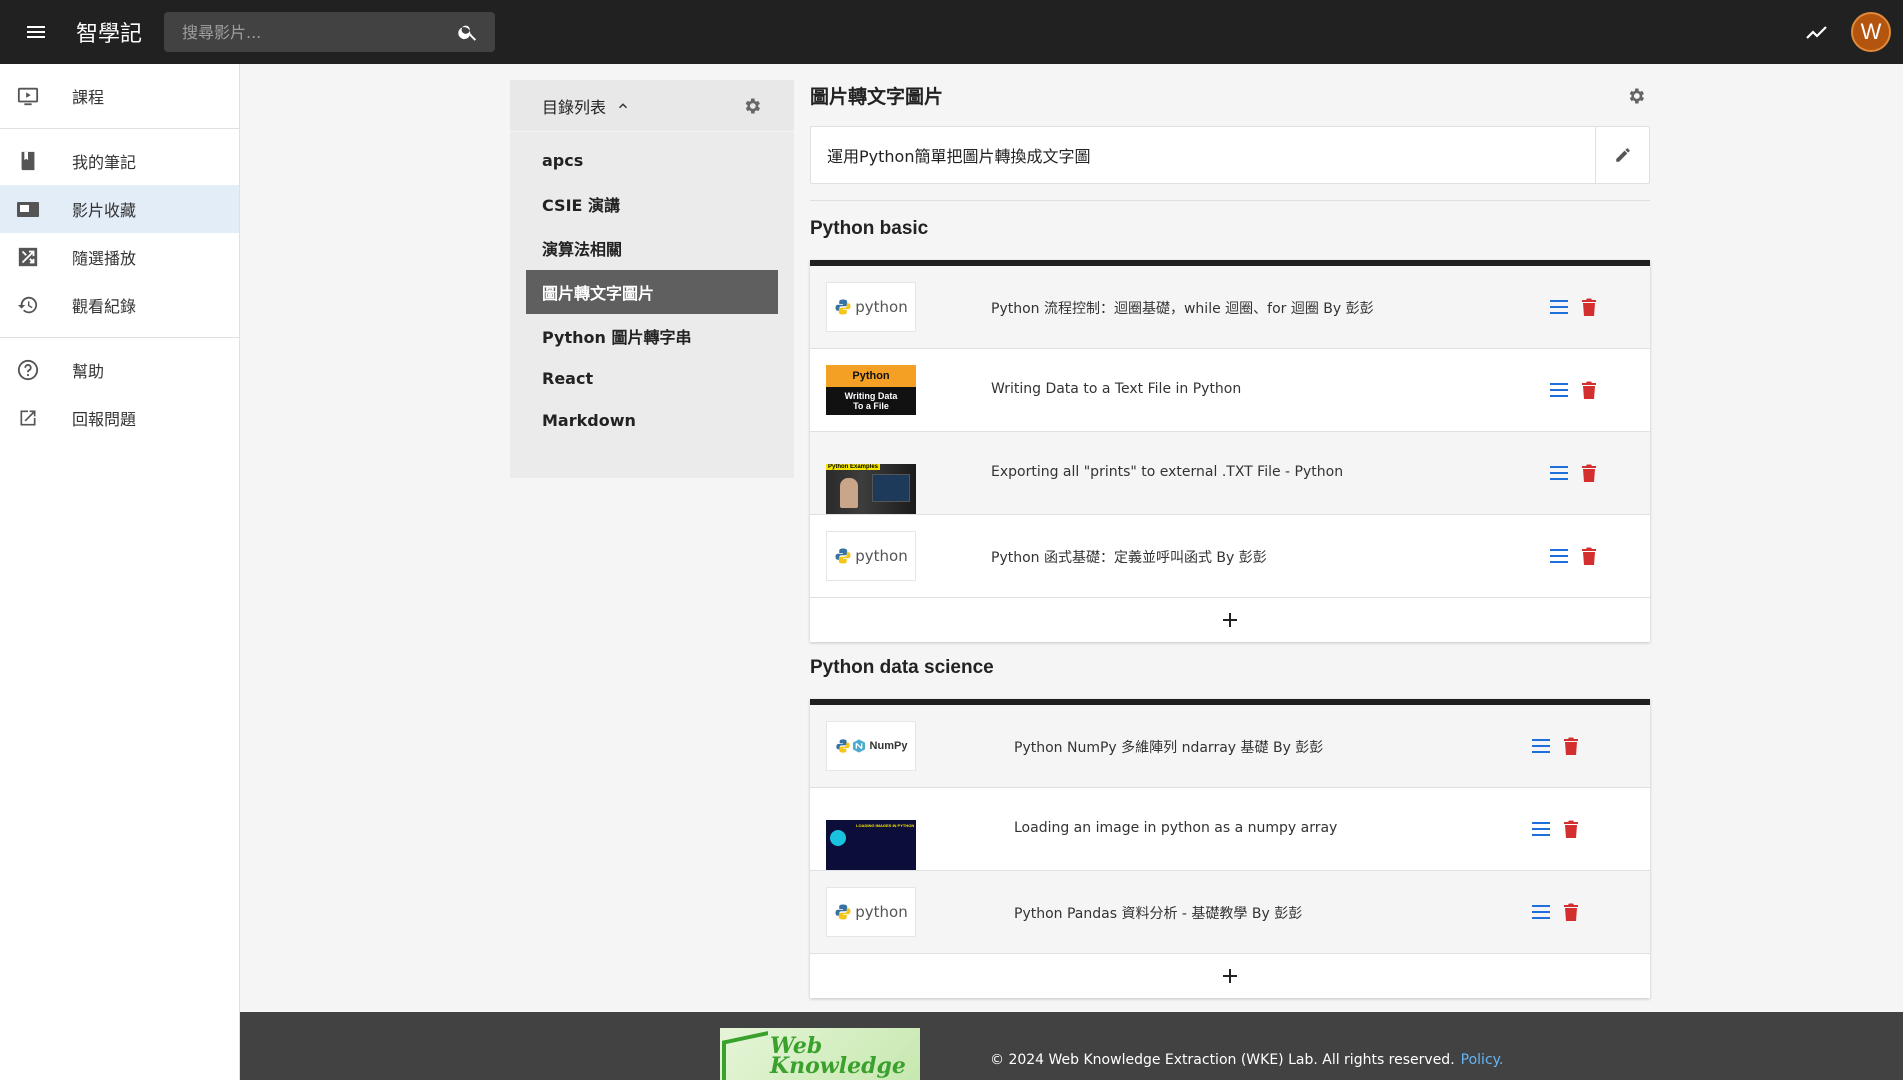 This screenshot has width=1903, height=1080. Describe the element at coordinates (652, 248) in the screenshot. I see `category-item: 演算法相關` at that location.